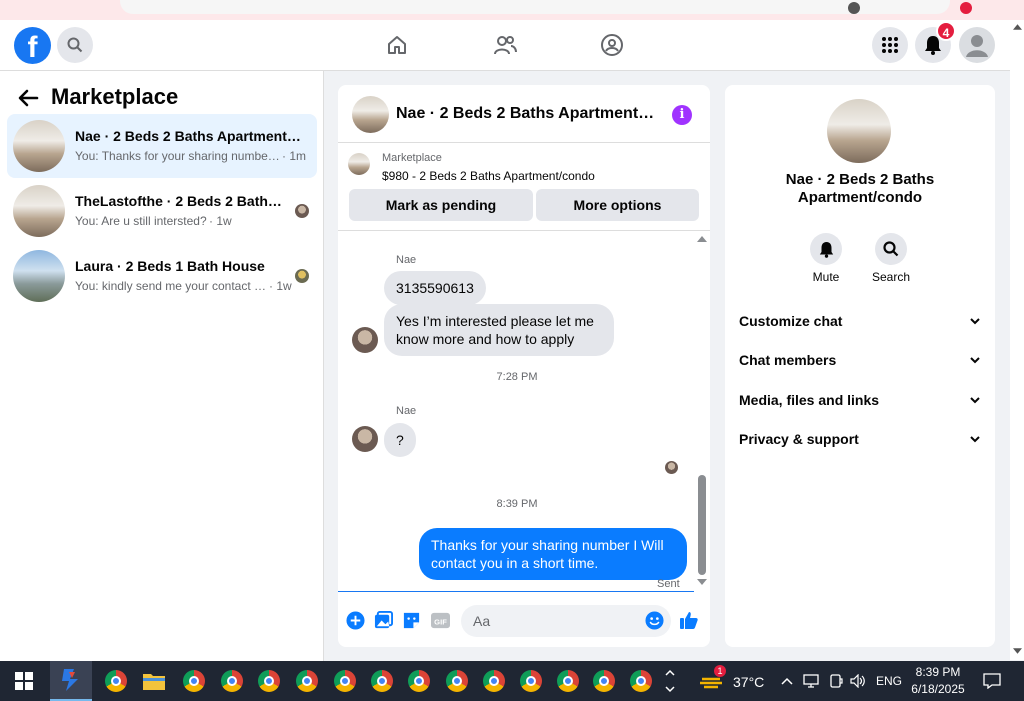 The height and width of the screenshot is (701, 1024). I want to click on address-bar, so click(535, 7).